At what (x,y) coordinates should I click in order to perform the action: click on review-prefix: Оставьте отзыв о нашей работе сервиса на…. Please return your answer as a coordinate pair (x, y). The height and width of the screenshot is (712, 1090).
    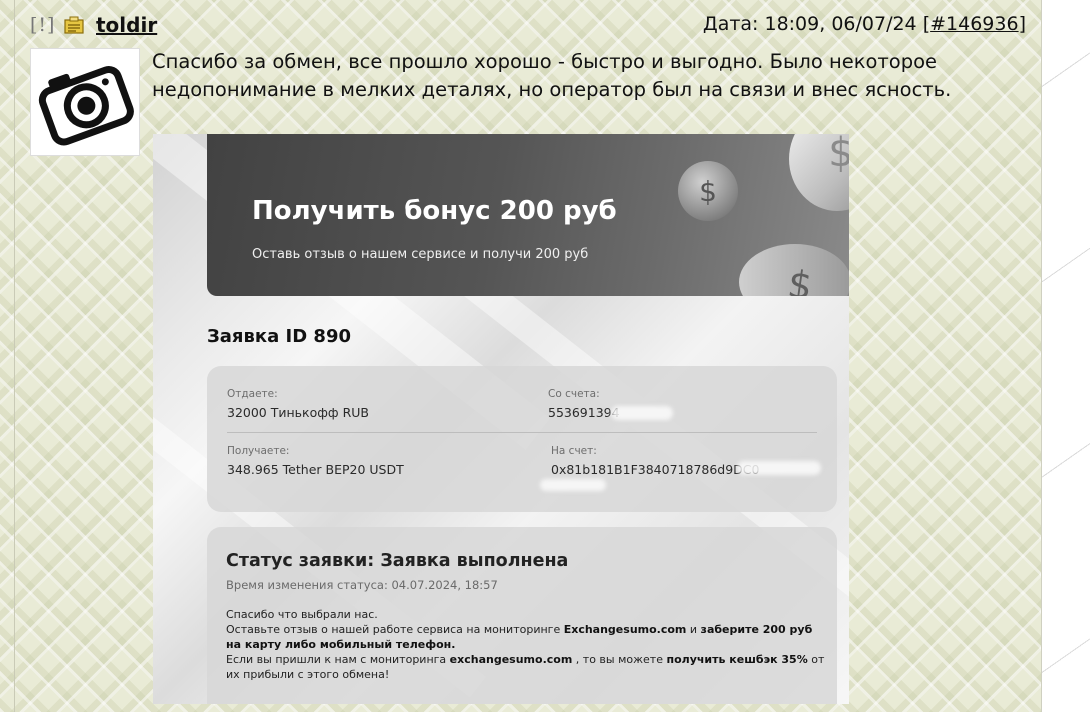
    Looking at the image, I should click on (393, 629).